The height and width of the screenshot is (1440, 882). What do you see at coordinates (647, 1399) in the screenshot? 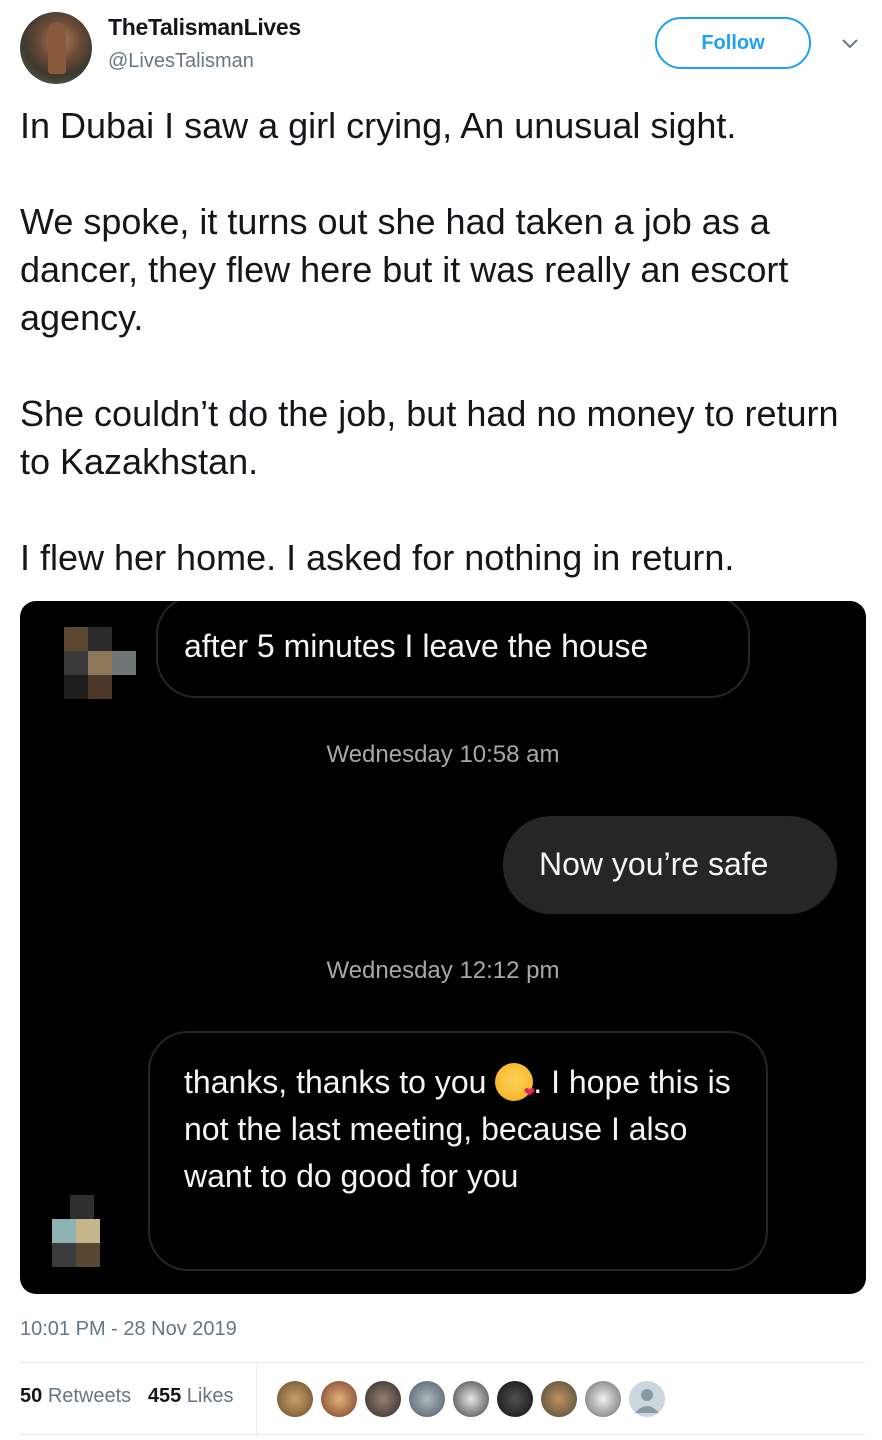
I see `default-avatar-icon` at bounding box center [647, 1399].